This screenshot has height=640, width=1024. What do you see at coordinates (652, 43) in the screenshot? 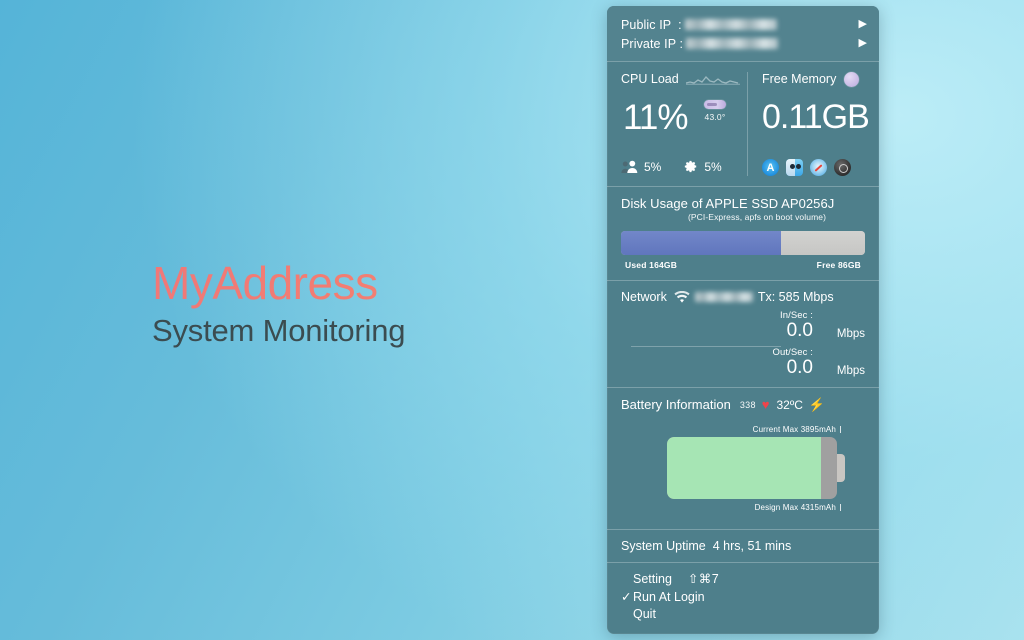
I see `private-ip-label: Private IP :` at bounding box center [652, 43].